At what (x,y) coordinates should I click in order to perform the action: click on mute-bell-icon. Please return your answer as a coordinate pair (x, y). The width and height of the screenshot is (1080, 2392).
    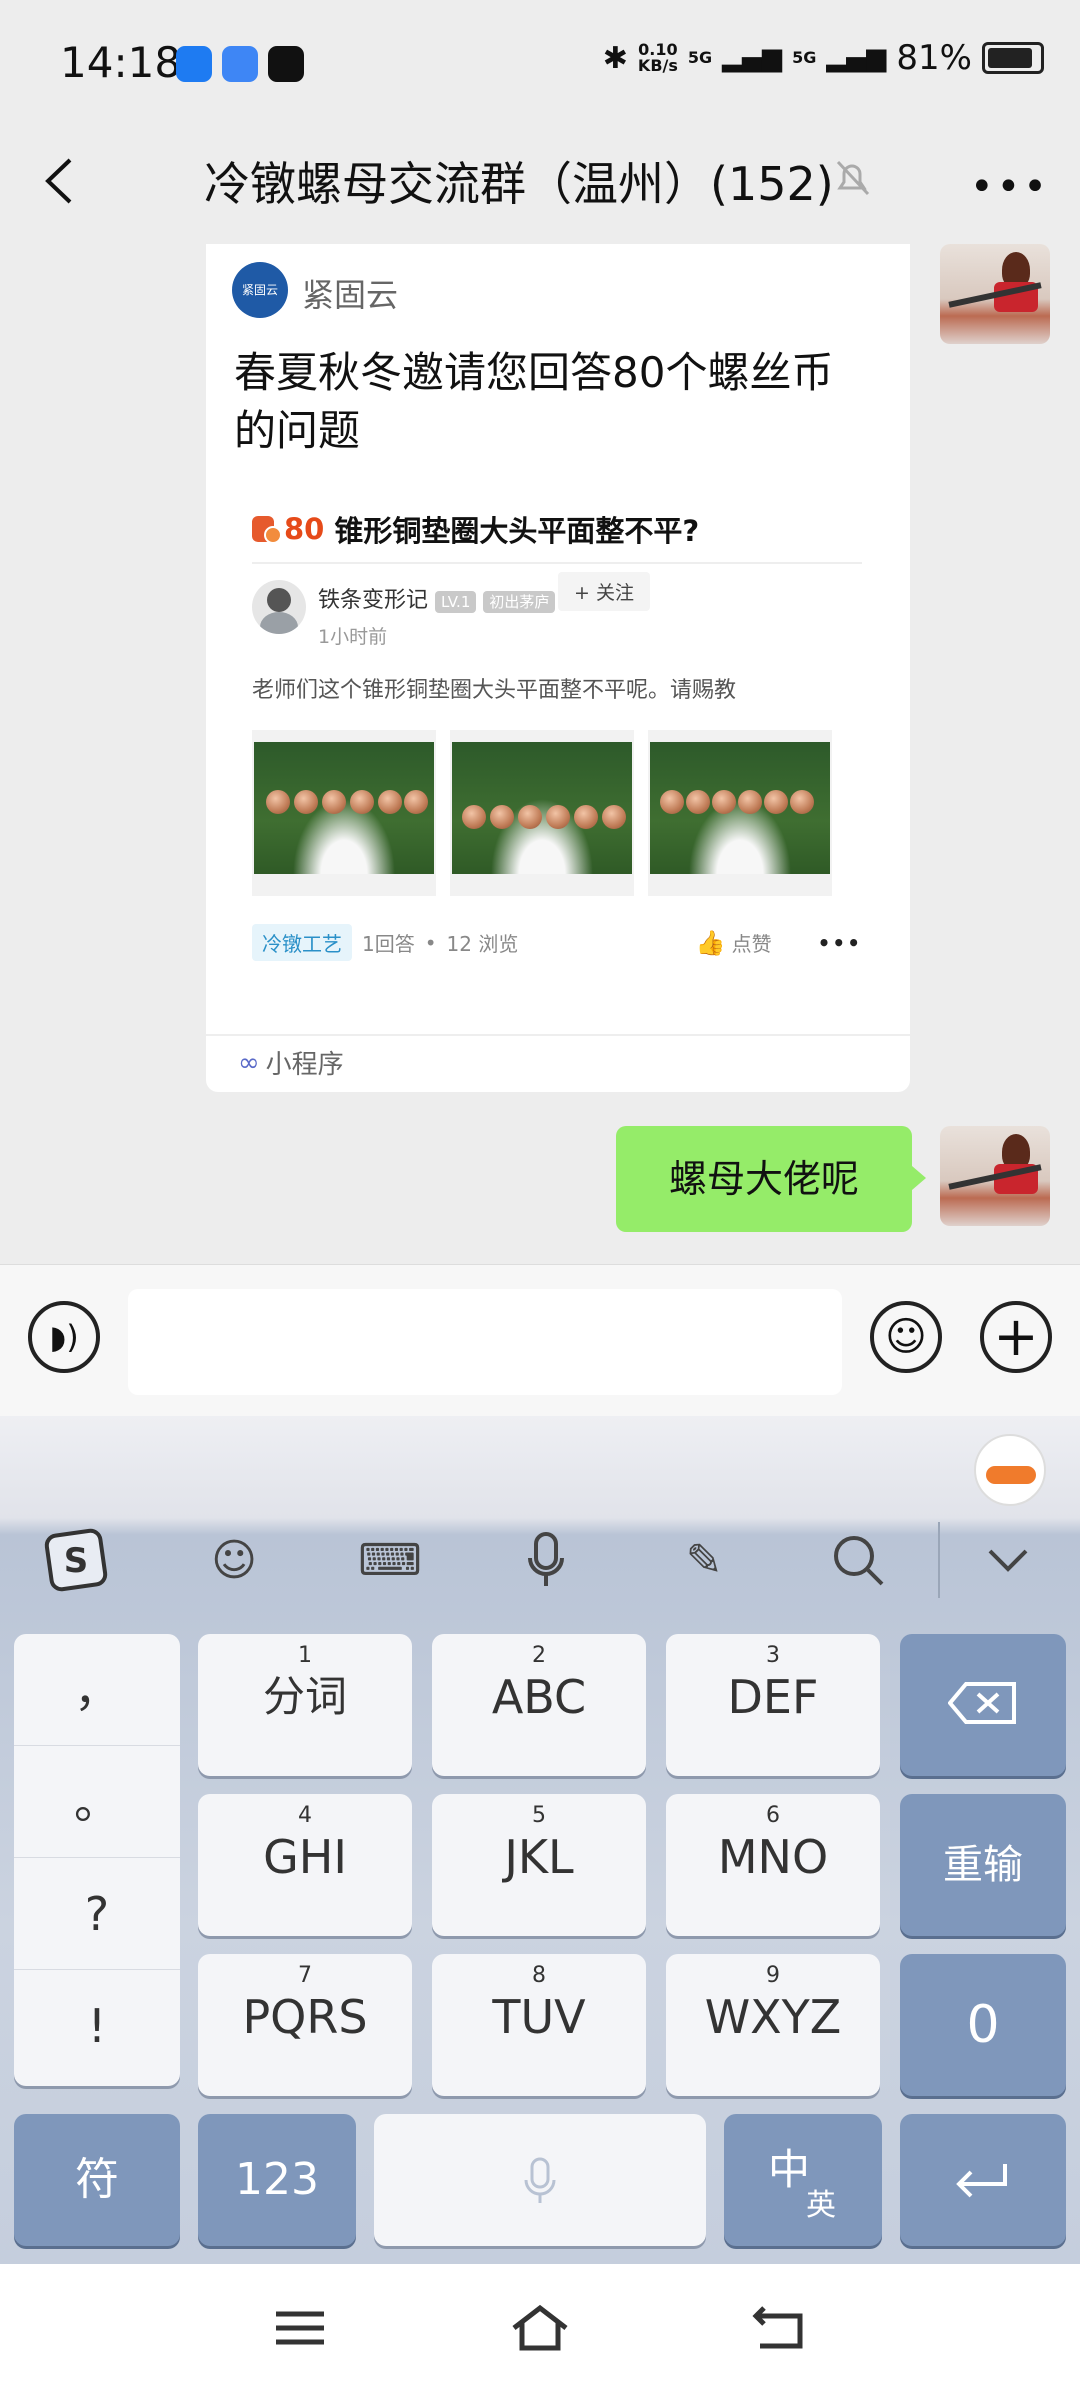
    Looking at the image, I should click on (852, 180).